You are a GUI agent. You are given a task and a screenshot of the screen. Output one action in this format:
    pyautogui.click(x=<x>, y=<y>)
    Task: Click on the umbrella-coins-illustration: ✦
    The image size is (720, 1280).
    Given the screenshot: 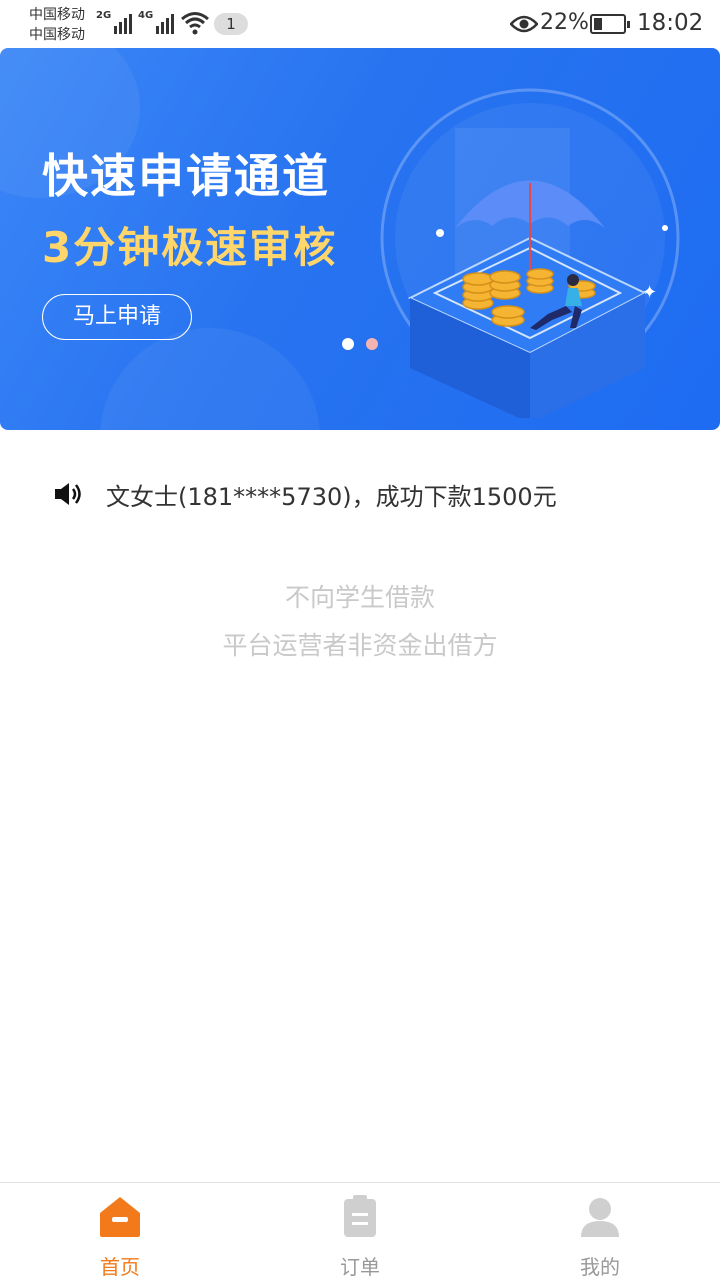 What is the action you would take?
    pyautogui.click(x=530, y=253)
    